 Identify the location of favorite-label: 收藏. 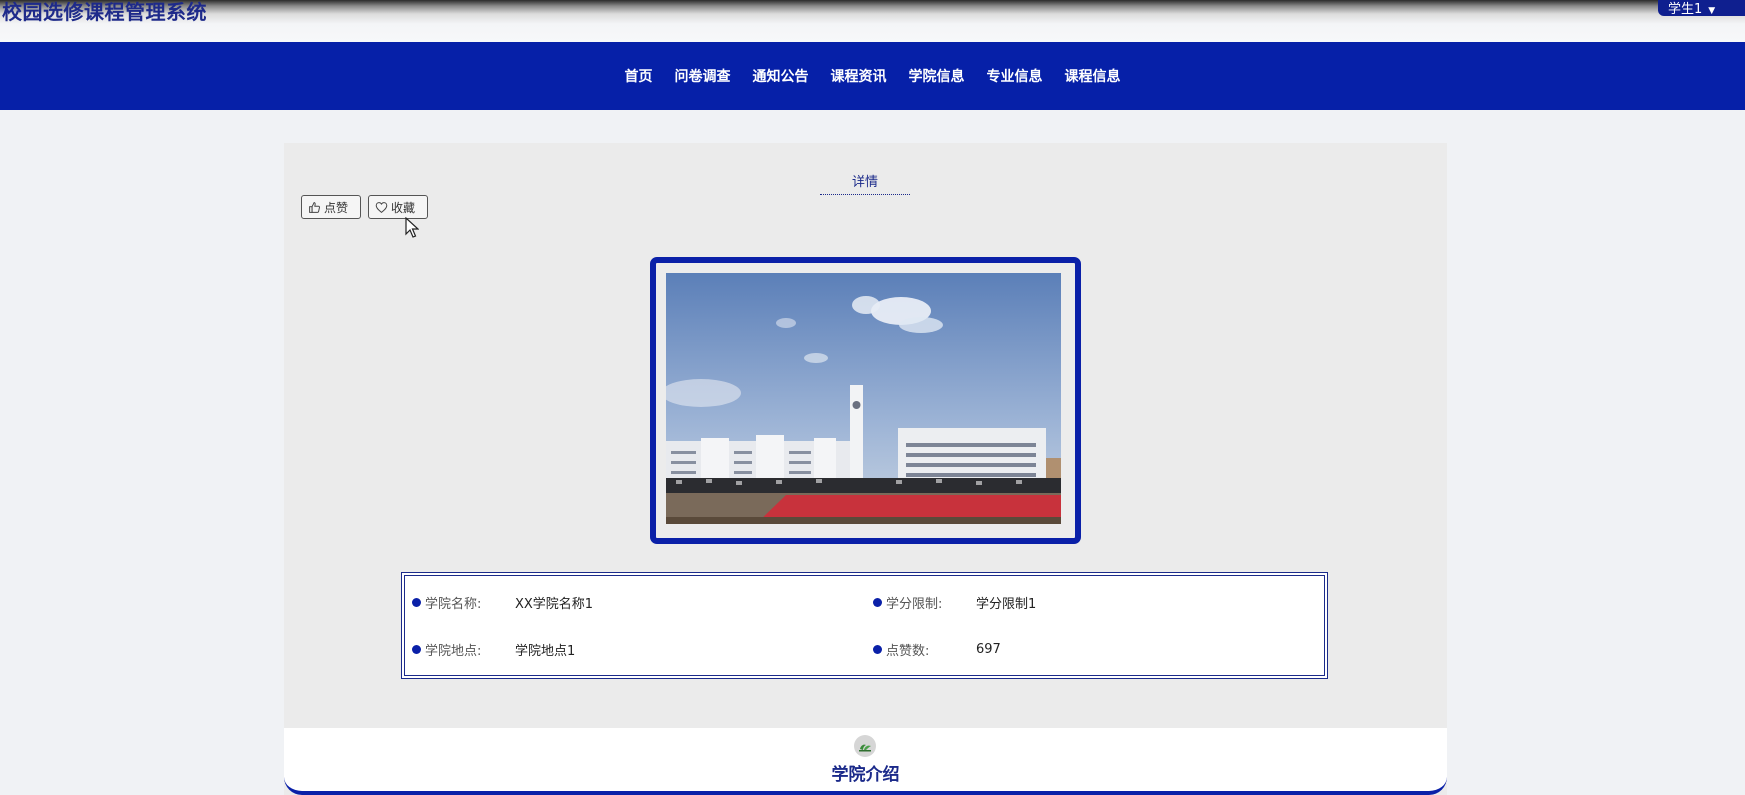
(403, 207).